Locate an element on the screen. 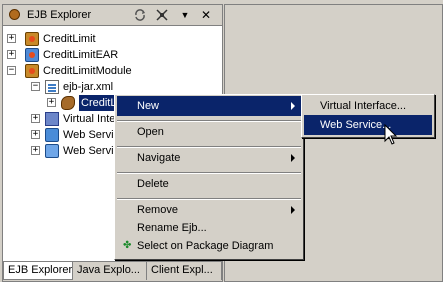 The width and height of the screenshot is (443, 282). menu-item-open: Open is located at coordinates (209, 132).